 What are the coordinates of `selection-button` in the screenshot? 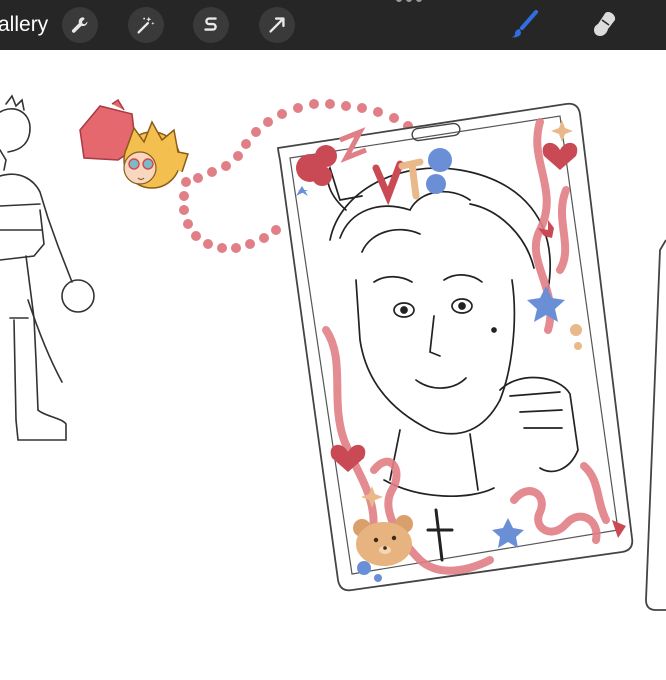 It's located at (211, 25).